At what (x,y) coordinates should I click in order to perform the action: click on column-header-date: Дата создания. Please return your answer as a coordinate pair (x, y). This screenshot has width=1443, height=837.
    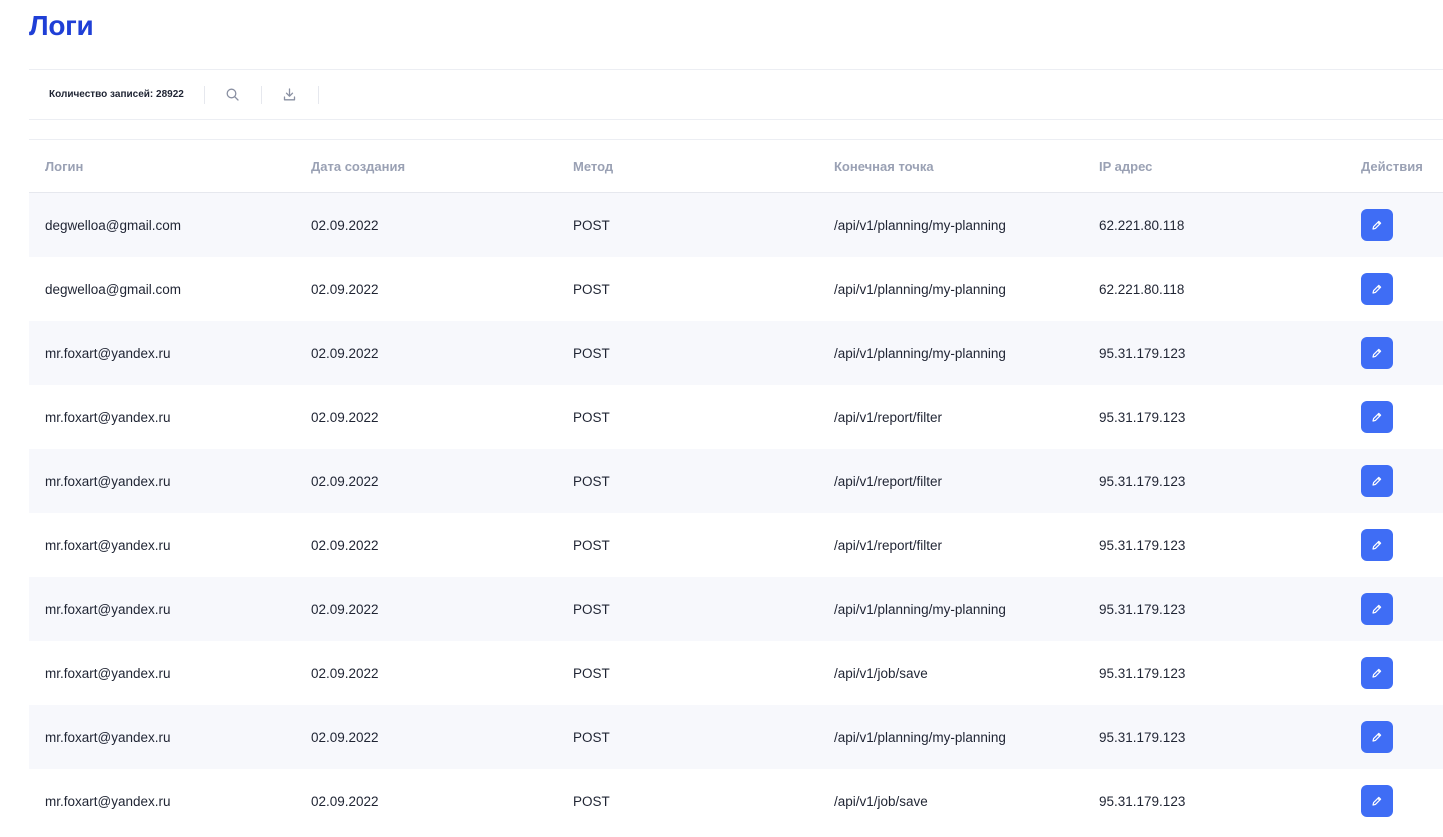
    Looking at the image, I should click on (426, 166).